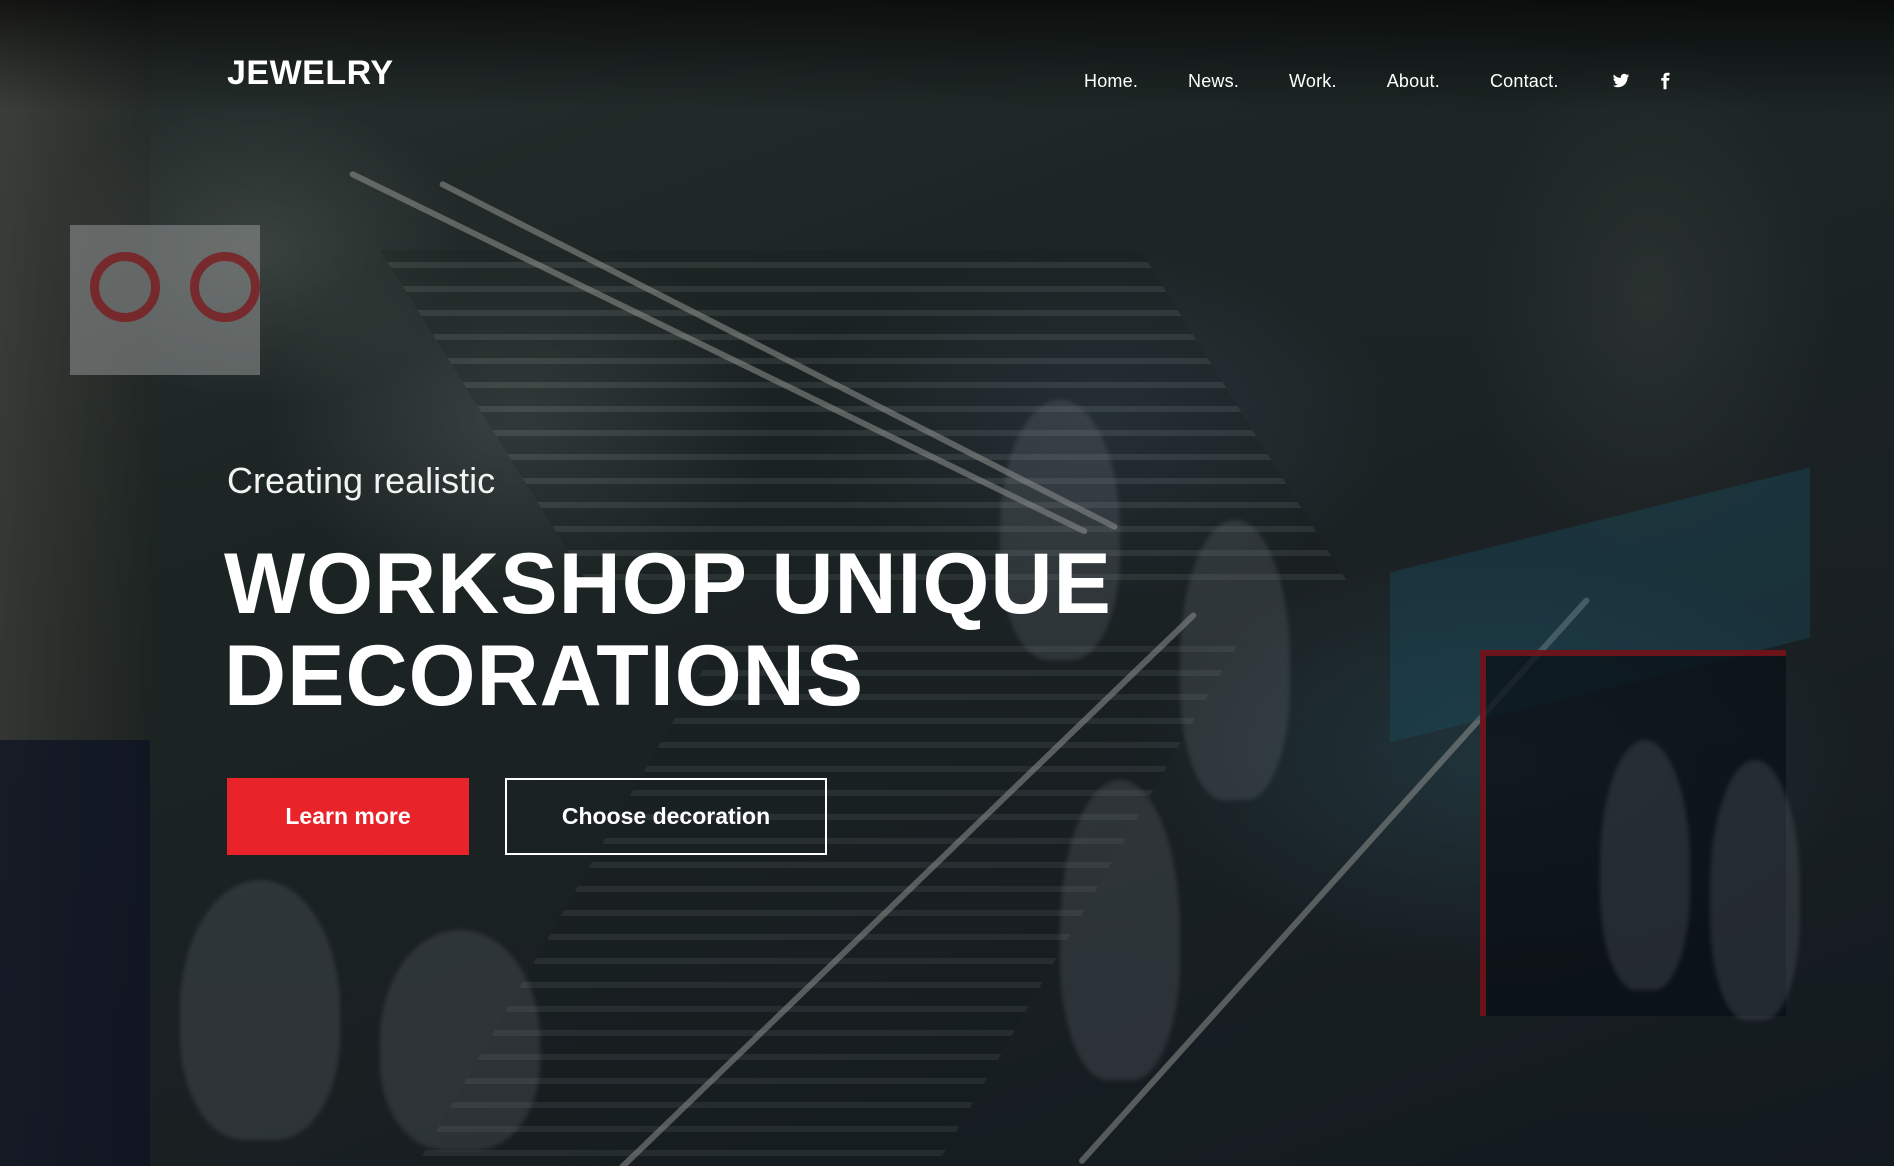 This screenshot has height=1166, width=1894. Describe the element at coordinates (361, 480) in the screenshot. I see `hero-subtitle: Creating realistic` at that location.